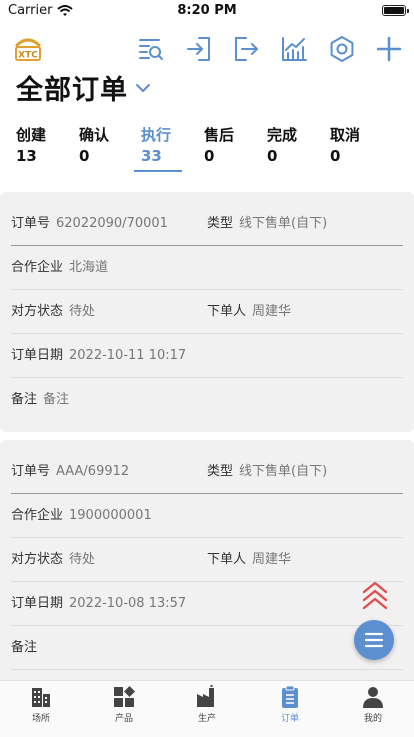 The width and height of the screenshot is (414, 737). What do you see at coordinates (207, 268) in the screenshot?
I see `order-row-company: 合作企业 北海道` at bounding box center [207, 268].